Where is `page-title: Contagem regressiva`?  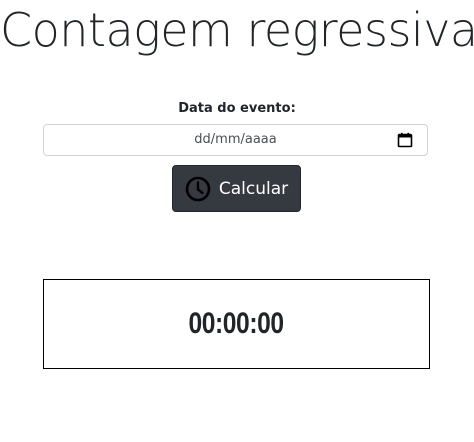 page-title: Contagem regressiva is located at coordinates (237, 30).